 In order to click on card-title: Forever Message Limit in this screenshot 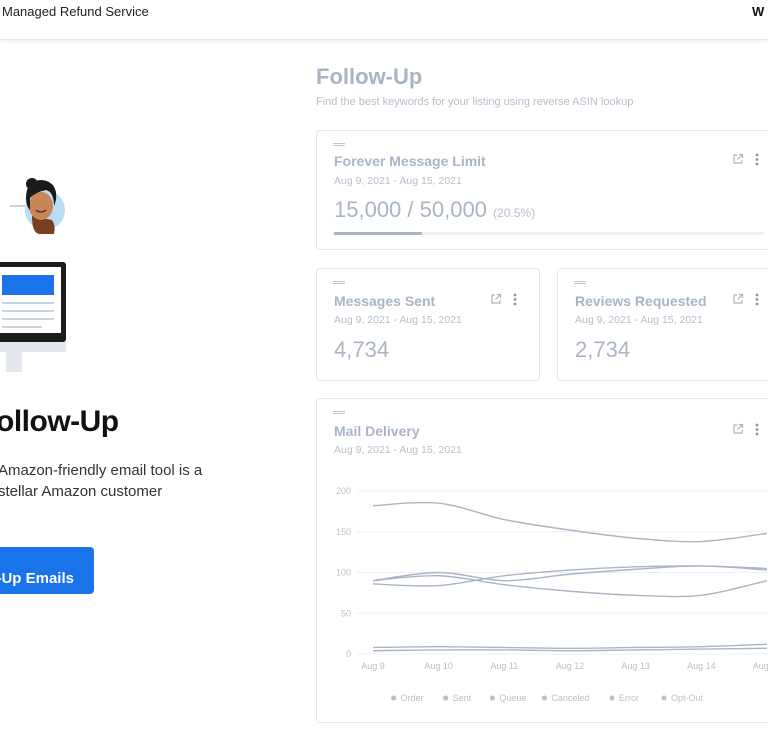, I will do `click(410, 161)`.